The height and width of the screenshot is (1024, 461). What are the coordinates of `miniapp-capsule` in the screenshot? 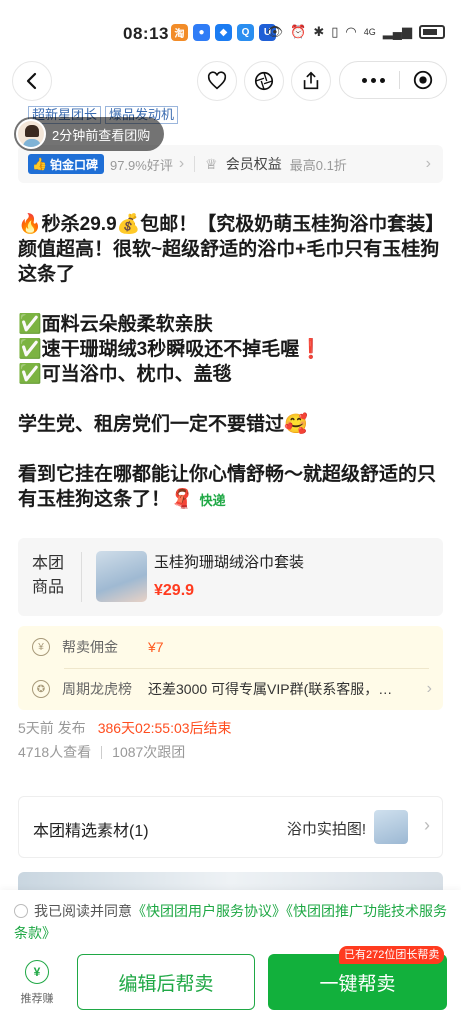 It's located at (393, 80).